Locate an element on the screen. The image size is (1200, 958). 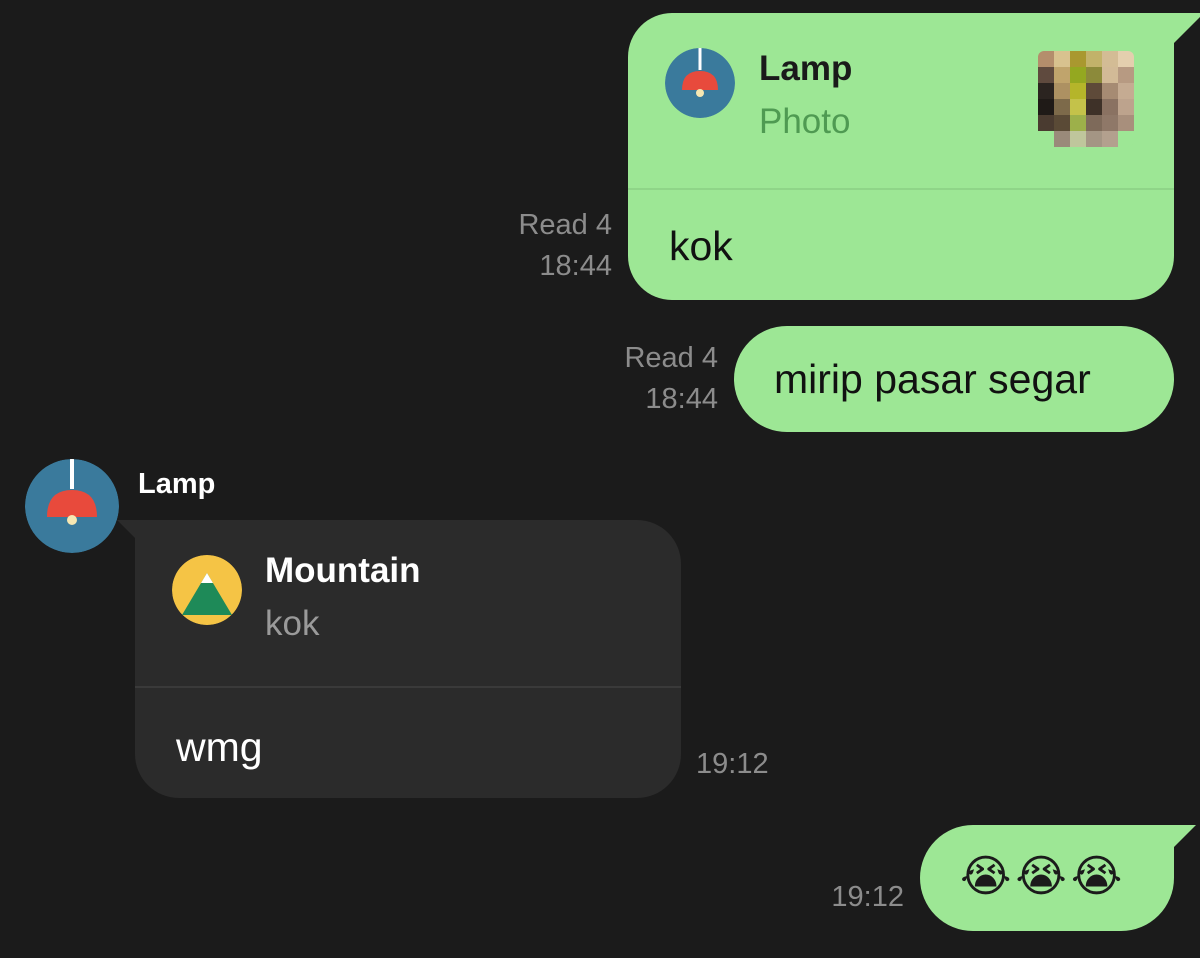
avatar is located at coordinates (72, 506).